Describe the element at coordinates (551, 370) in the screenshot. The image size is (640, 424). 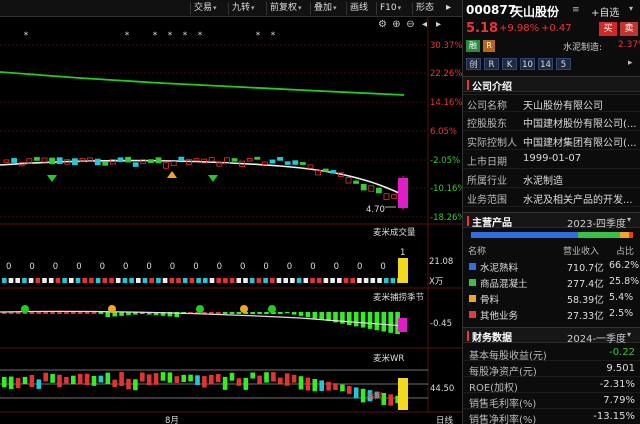
I see `finance-row: 每股净资产(元) 9.501` at that location.